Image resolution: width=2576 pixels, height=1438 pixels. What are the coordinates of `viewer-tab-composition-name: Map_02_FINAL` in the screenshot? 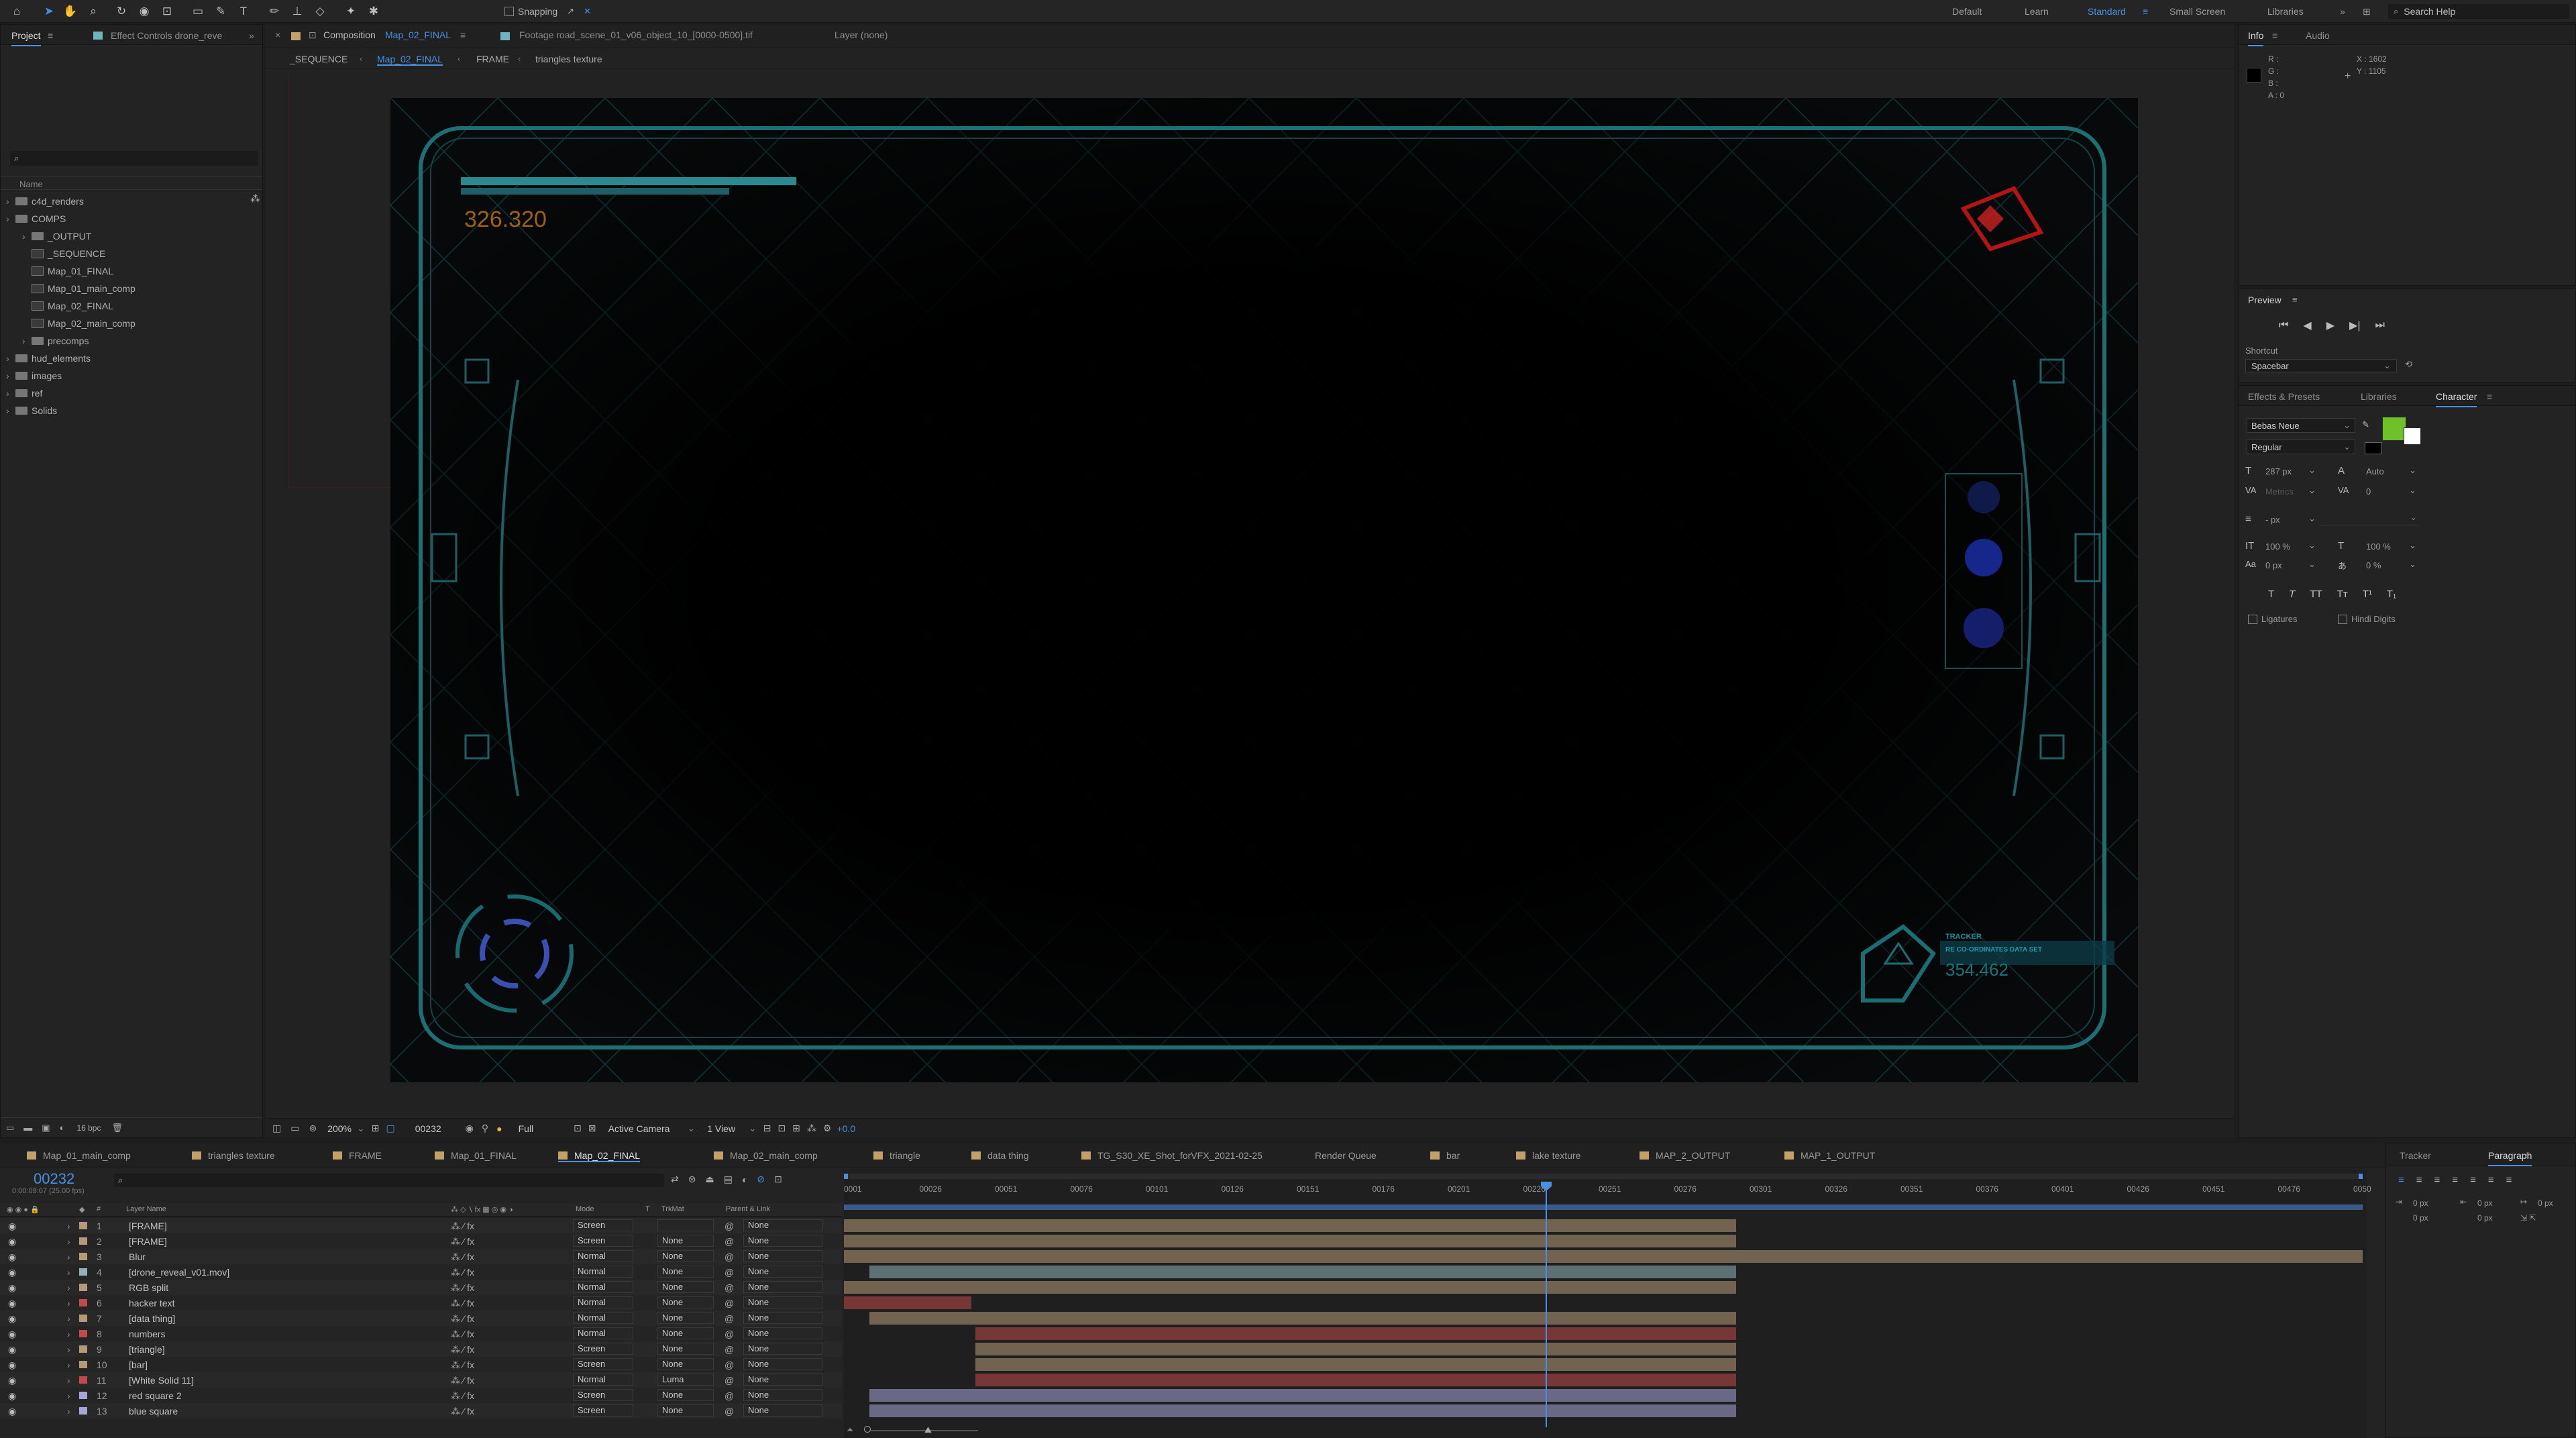 It's located at (418, 35).